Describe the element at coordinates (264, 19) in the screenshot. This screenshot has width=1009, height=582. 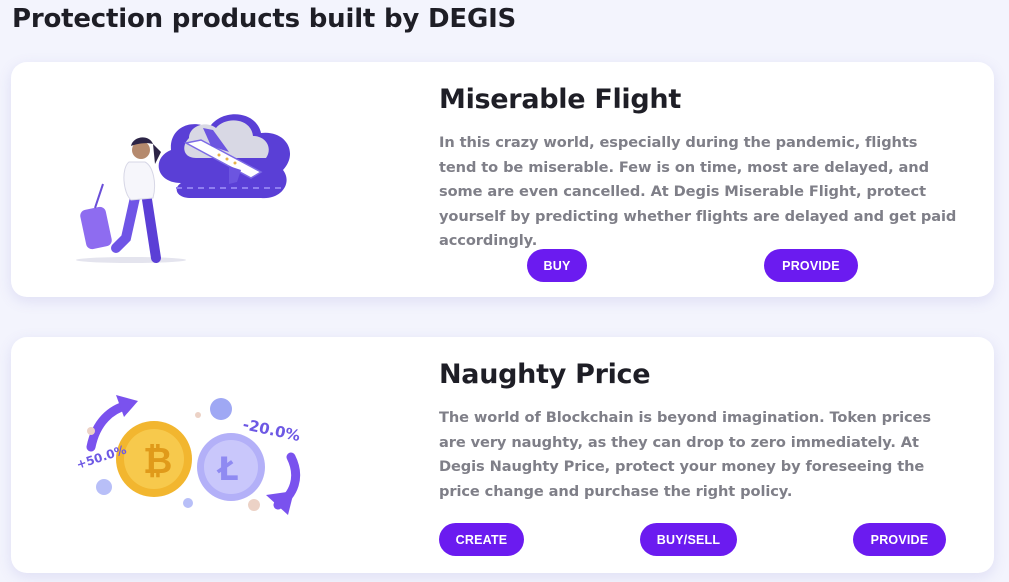
I see `page-title: Protection products built by DEGIS` at that location.